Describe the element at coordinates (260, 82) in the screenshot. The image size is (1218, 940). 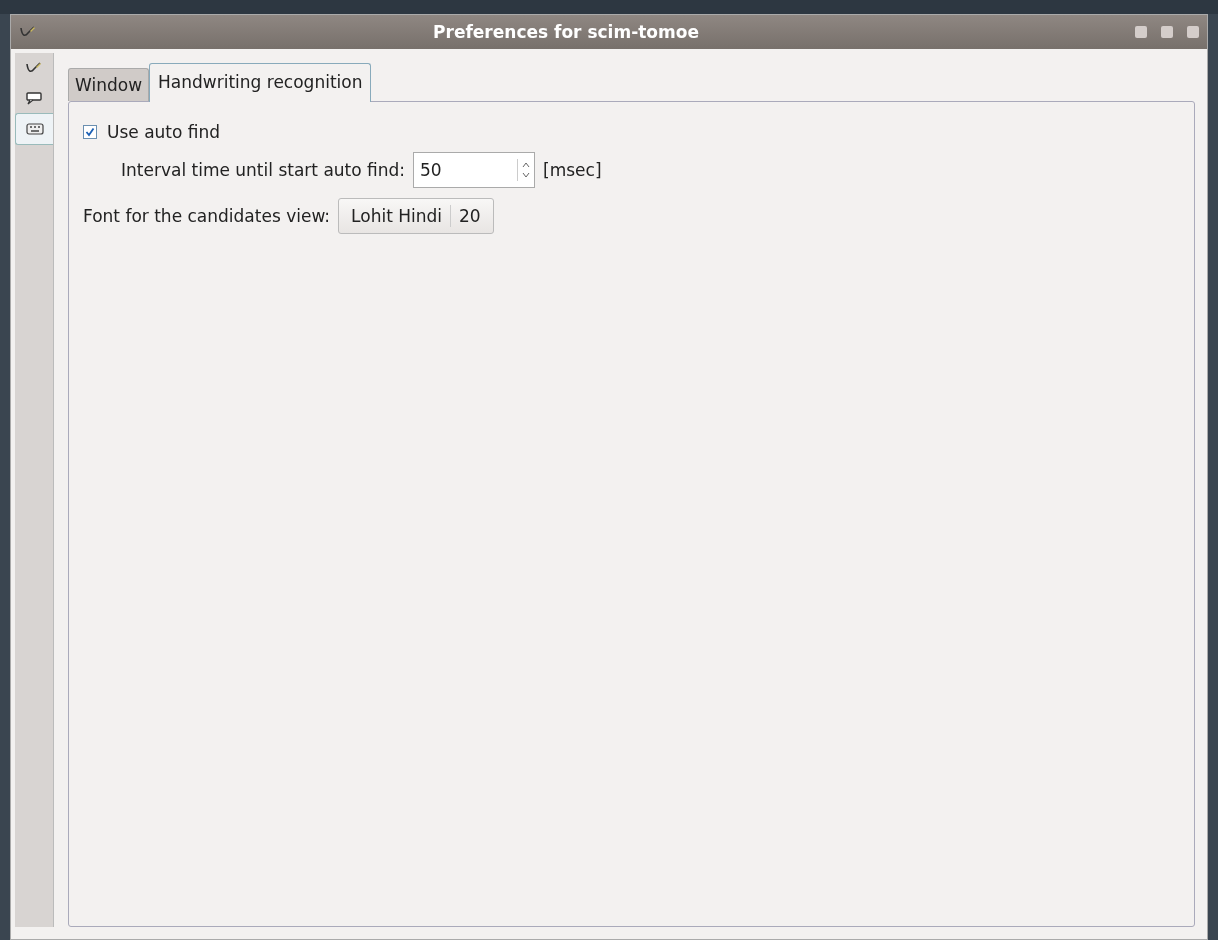
I see `tab: Handwriting recognition` at that location.